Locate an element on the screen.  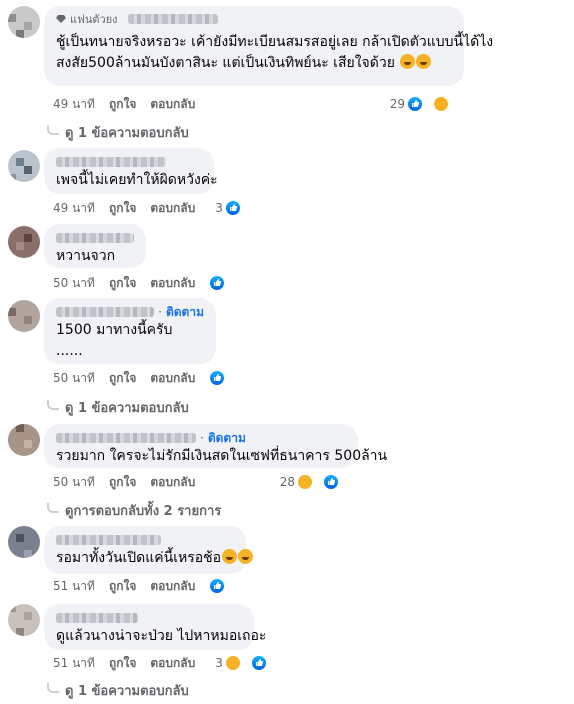
comment-text: รอมาทั้งวันเปิดแค่นี้เหรอช้อ is located at coordinates (155, 558).